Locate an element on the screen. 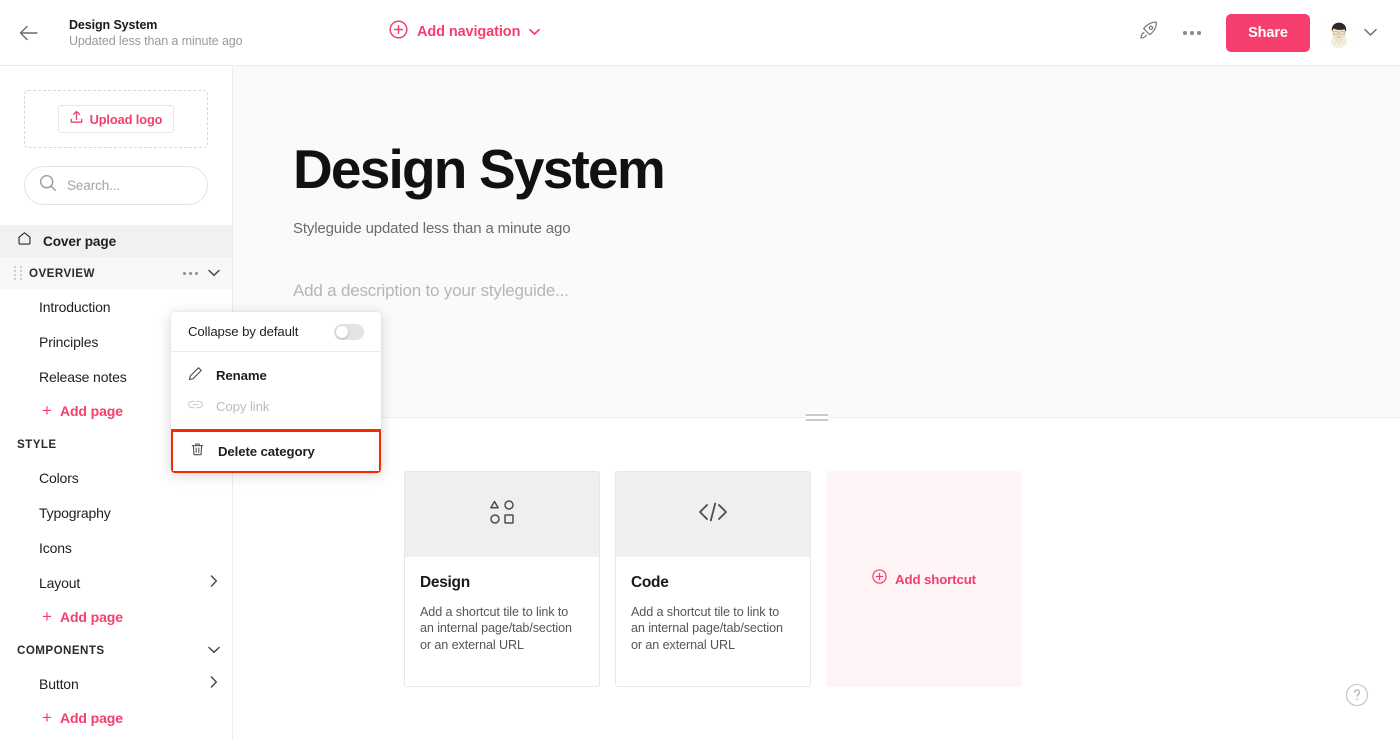  add-shortcut-button: Add shortcut is located at coordinates (924, 579).